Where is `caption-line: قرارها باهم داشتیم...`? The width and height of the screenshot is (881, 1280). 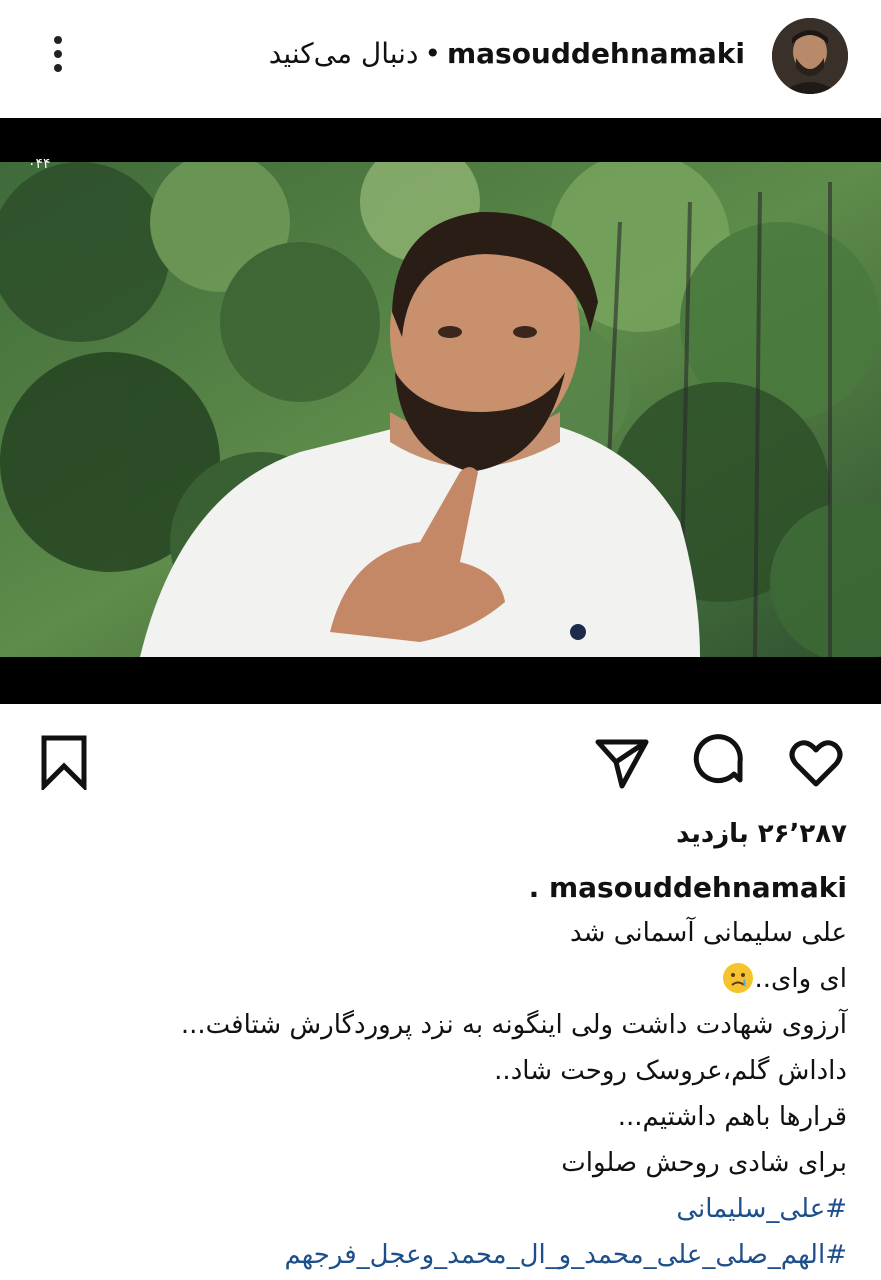
caption-line: قرارها باهم داشتیم... is located at coordinates (732, 1117).